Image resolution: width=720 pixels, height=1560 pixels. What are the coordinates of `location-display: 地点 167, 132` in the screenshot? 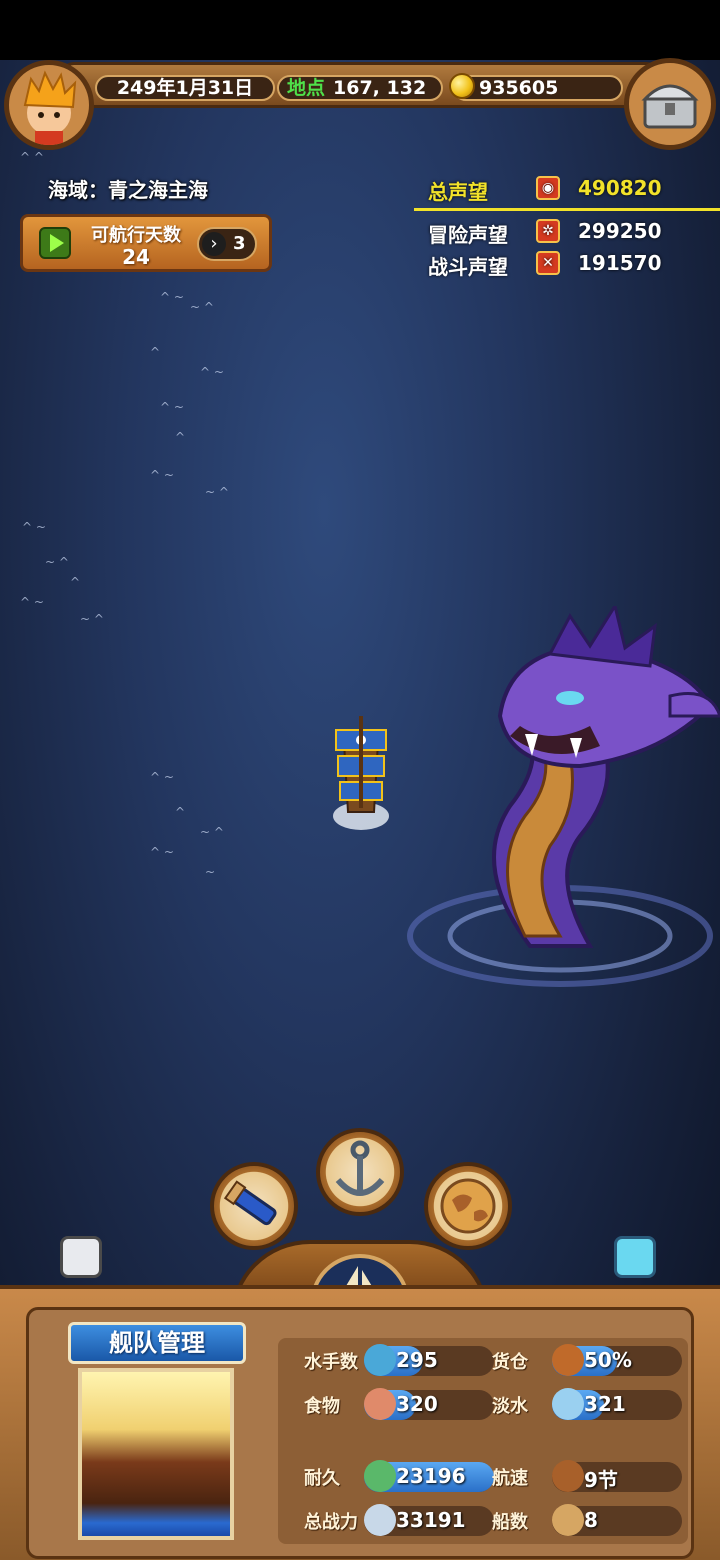 It's located at (360, 88).